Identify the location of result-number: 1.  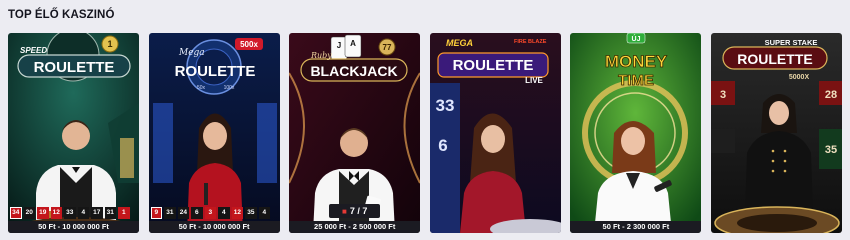
(124, 213).